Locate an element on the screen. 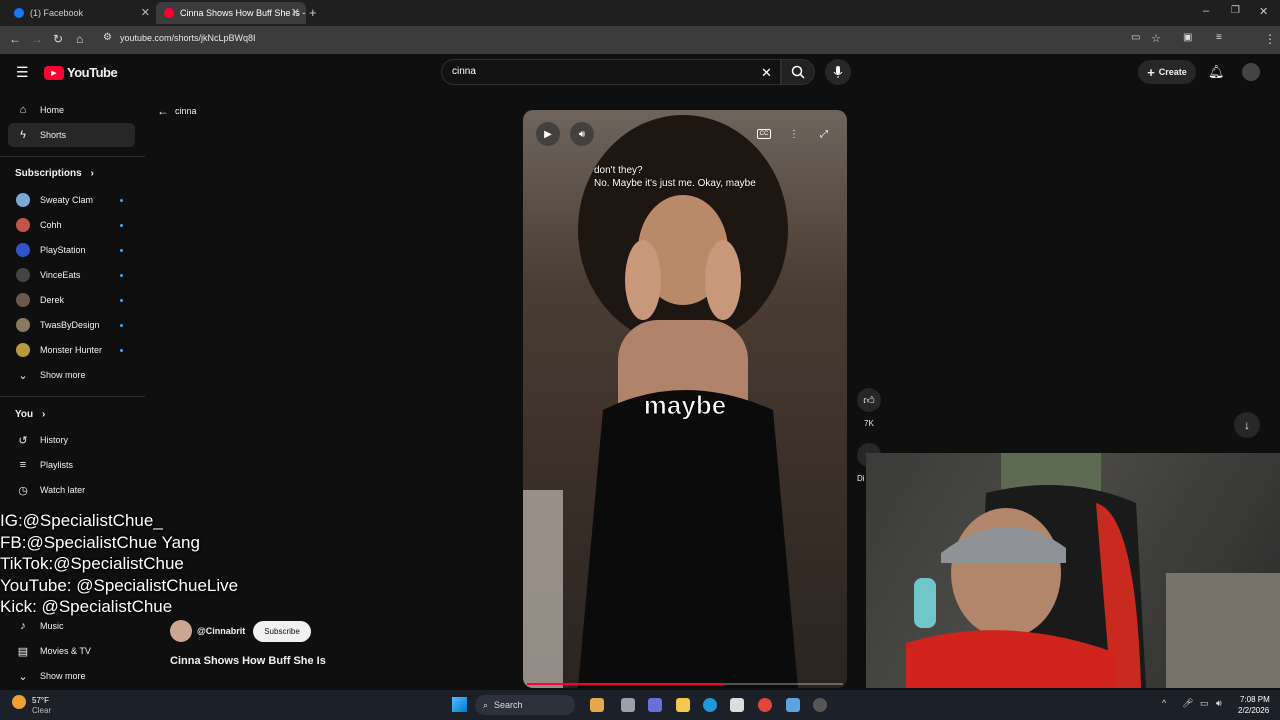 The image size is (1280, 720). bookmark-star-icon: ☆ is located at coordinates (1156, 38).